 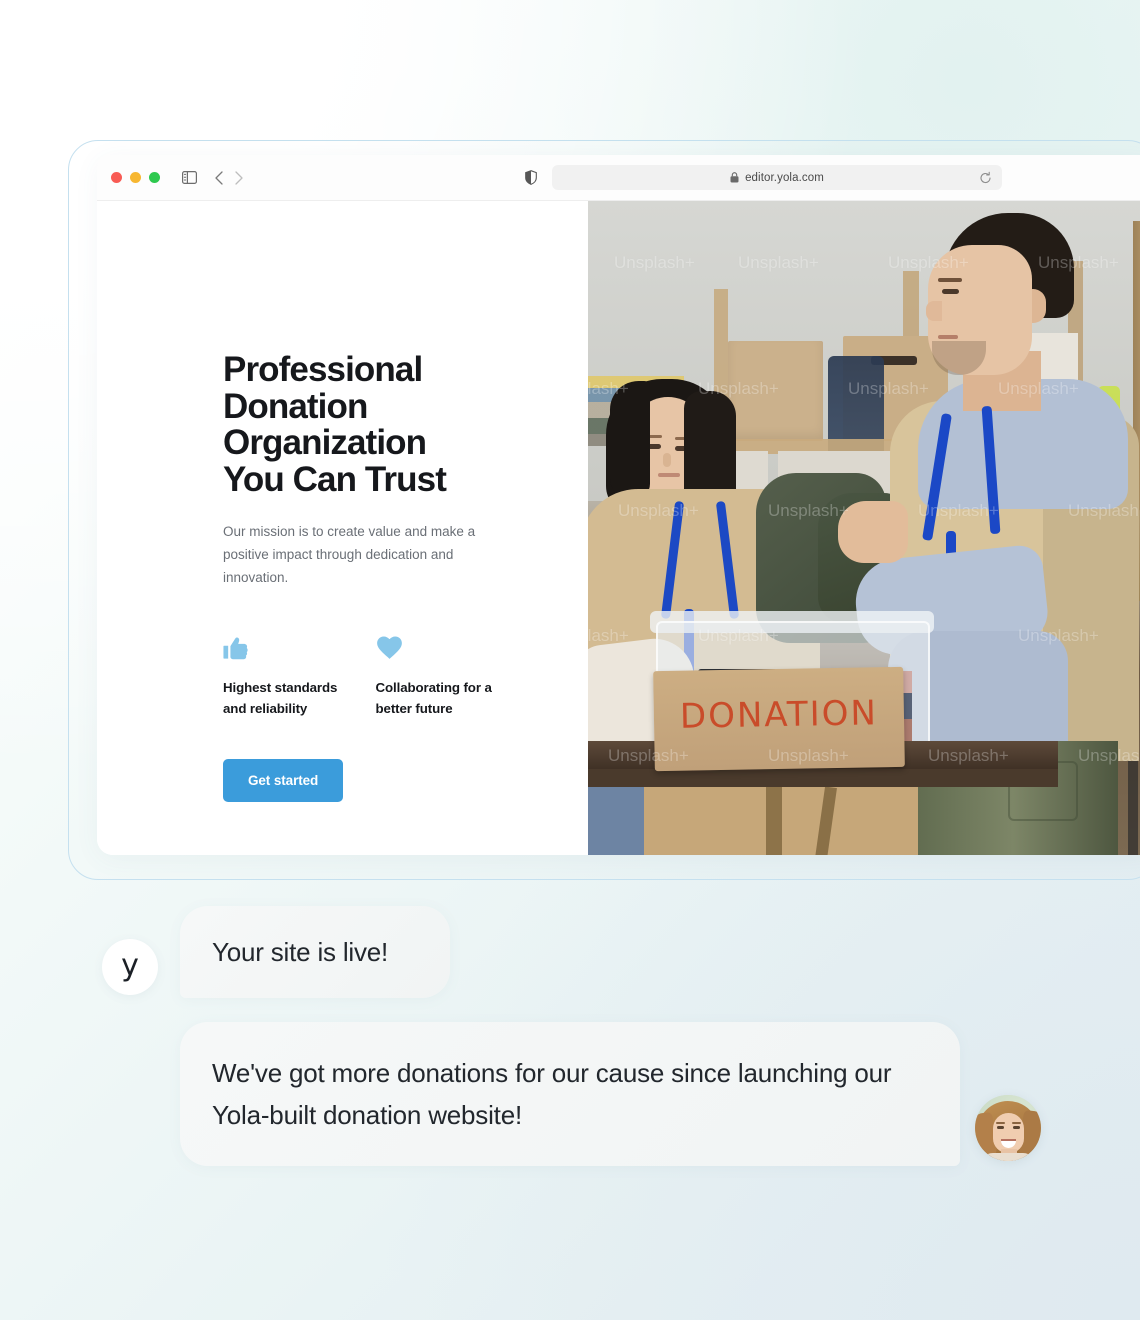 I want to click on heart-icon, so click(x=452, y=649).